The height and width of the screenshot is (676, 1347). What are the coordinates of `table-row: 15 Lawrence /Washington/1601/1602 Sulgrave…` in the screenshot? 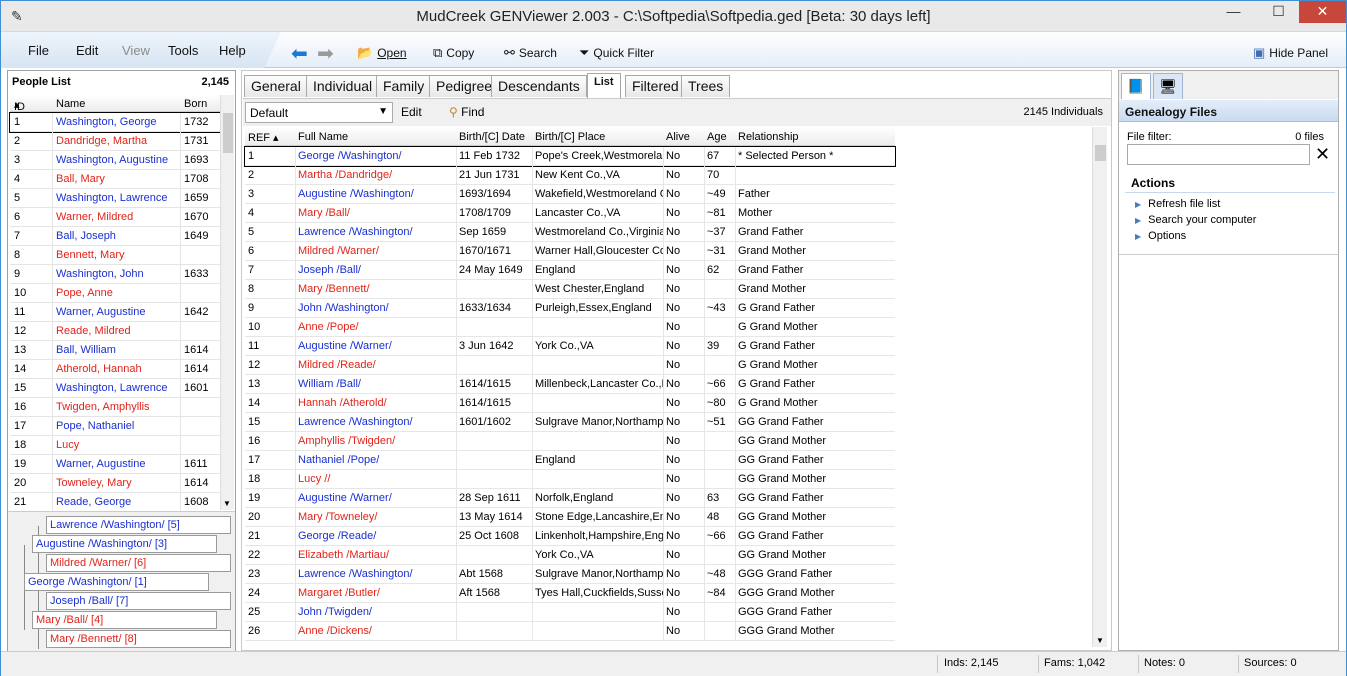 It's located at (570, 422).